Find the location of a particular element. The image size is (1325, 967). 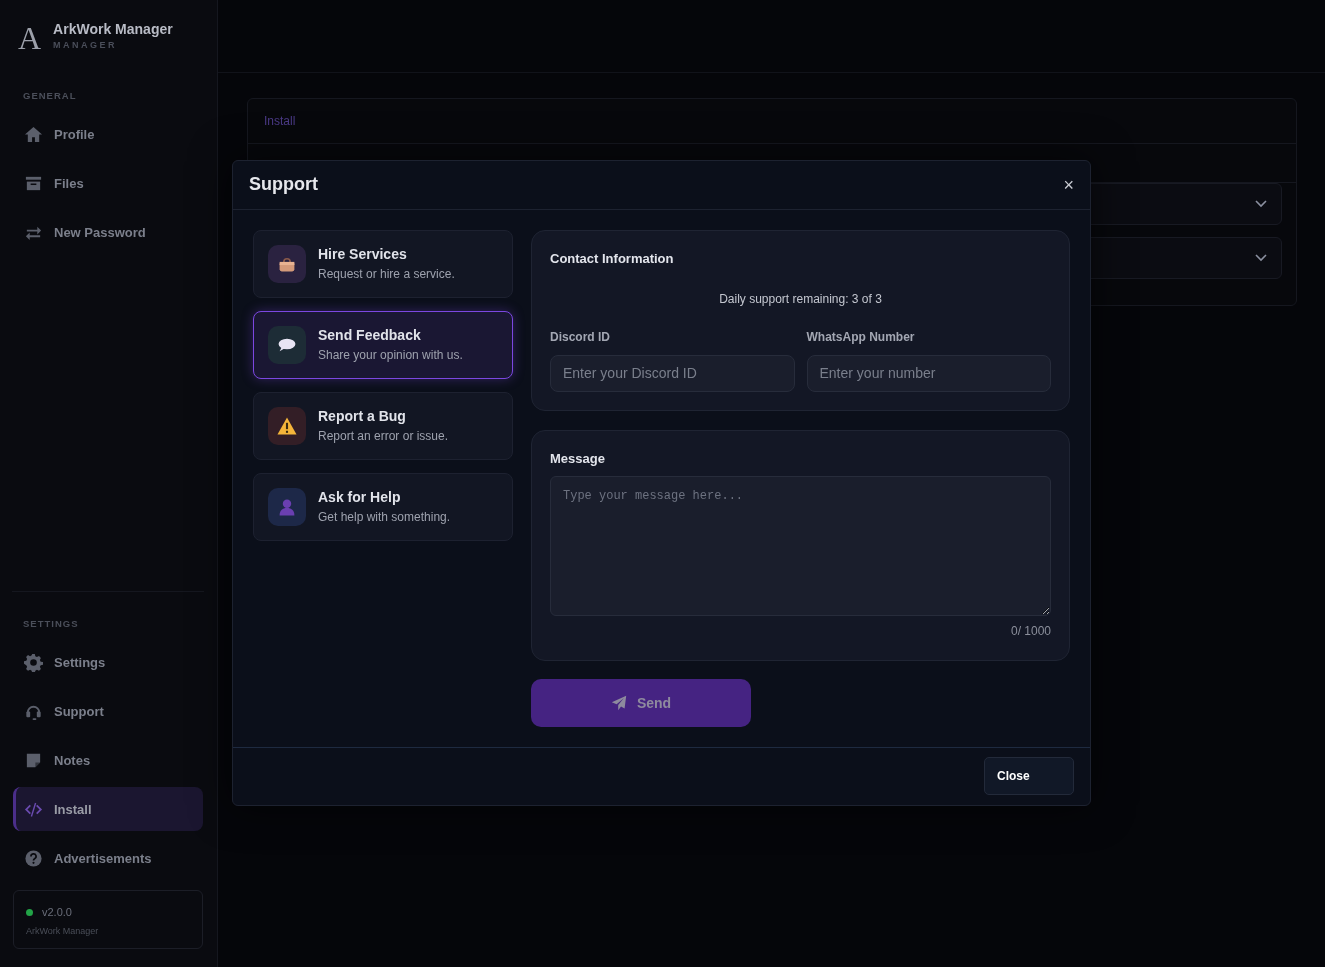

panel-heading: Message is located at coordinates (578, 458).